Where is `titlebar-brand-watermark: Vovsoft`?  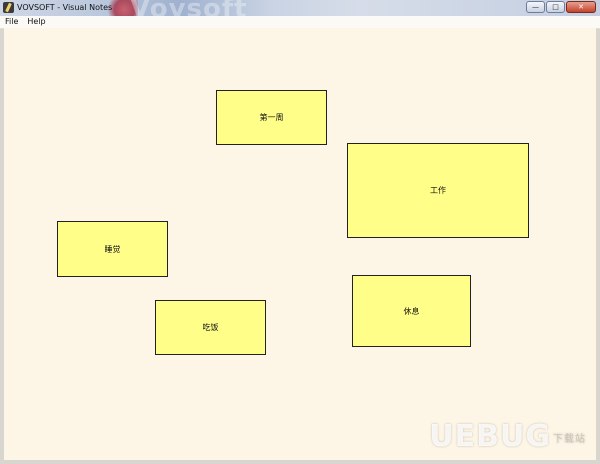 titlebar-brand-watermark: Vovsoft is located at coordinates (189, 8).